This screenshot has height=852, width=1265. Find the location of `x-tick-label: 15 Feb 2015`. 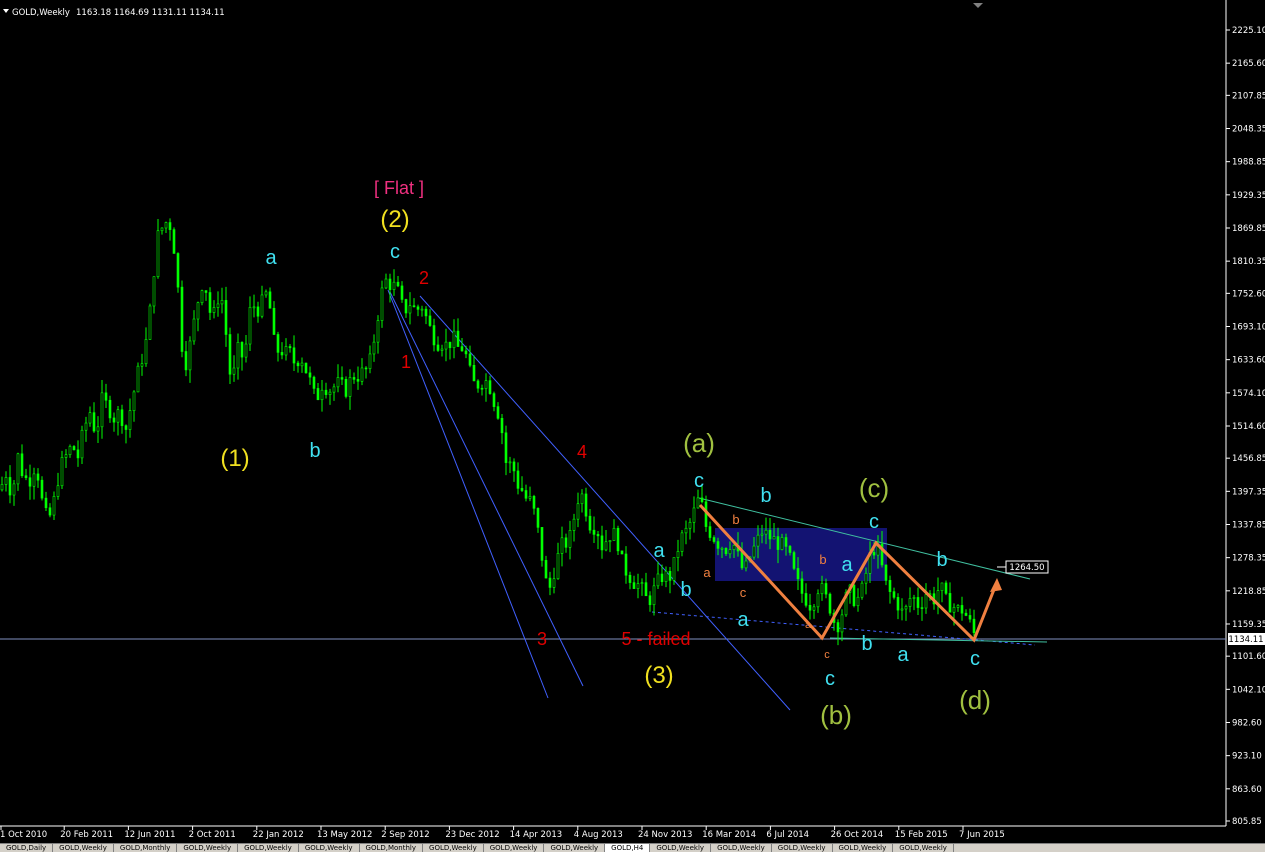

x-tick-label: 15 Feb 2015 is located at coordinates (921, 835).